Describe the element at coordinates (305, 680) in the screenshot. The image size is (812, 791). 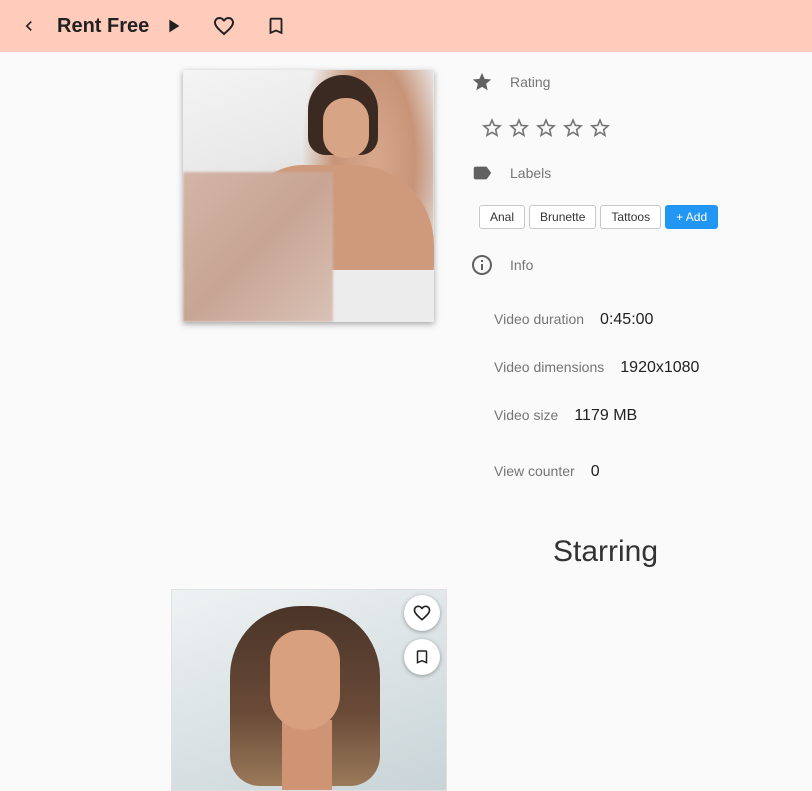
I see `performer-face` at that location.